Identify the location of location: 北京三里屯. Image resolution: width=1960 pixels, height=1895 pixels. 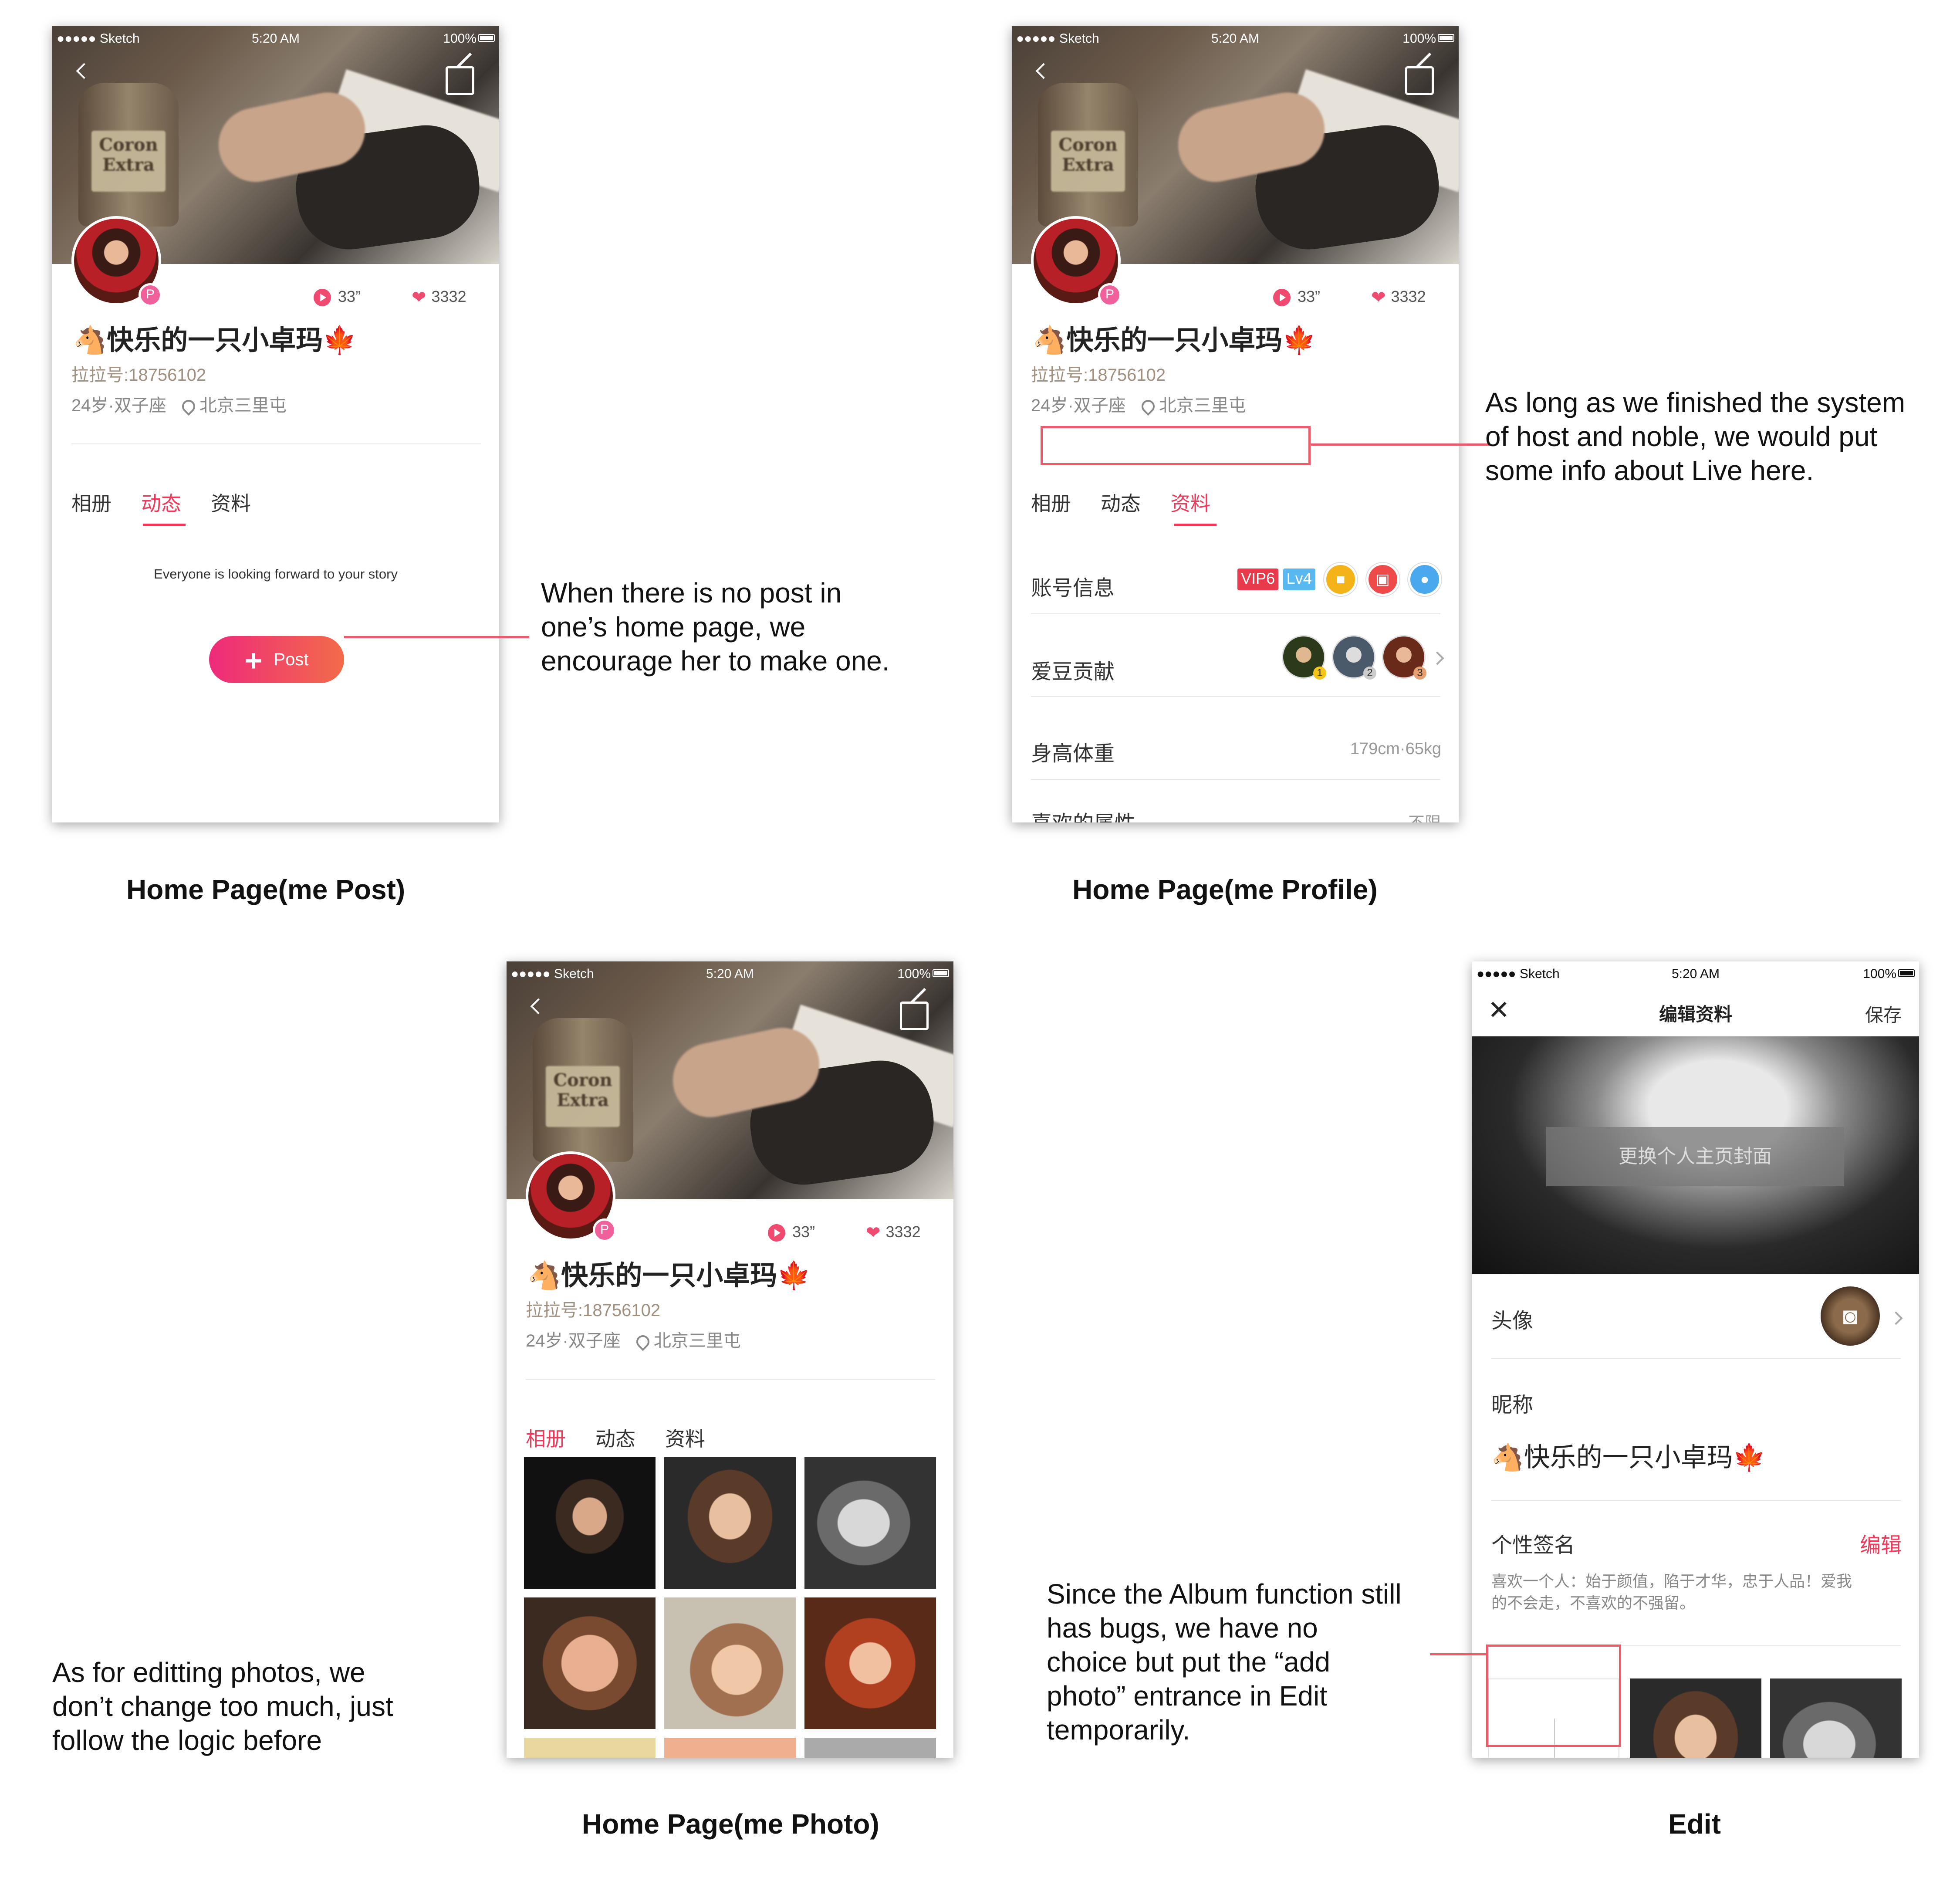
(243, 406).